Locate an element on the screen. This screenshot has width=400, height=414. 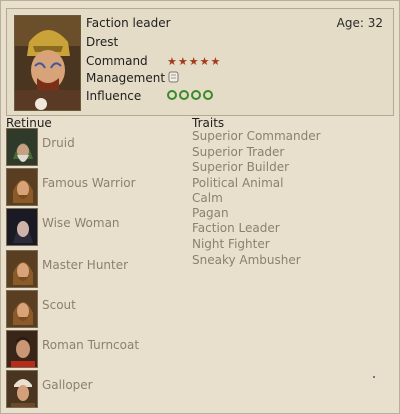
famous-warrior-portrait is located at coordinates (22, 187).